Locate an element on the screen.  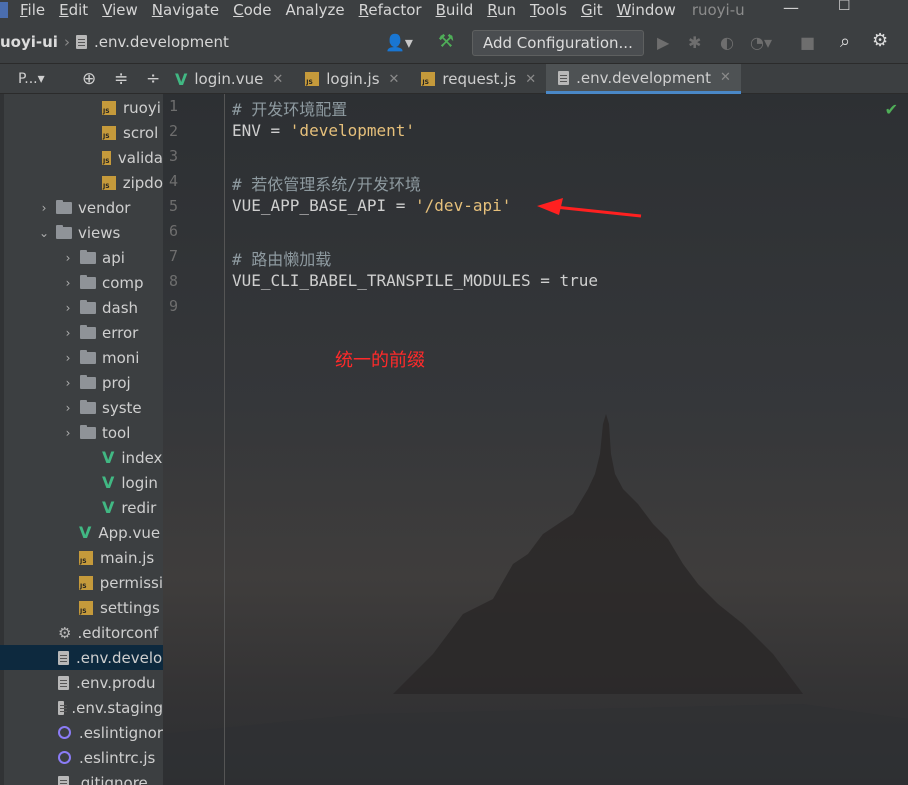
profile-icon: ◔▾ is located at coordinates (761, 42).